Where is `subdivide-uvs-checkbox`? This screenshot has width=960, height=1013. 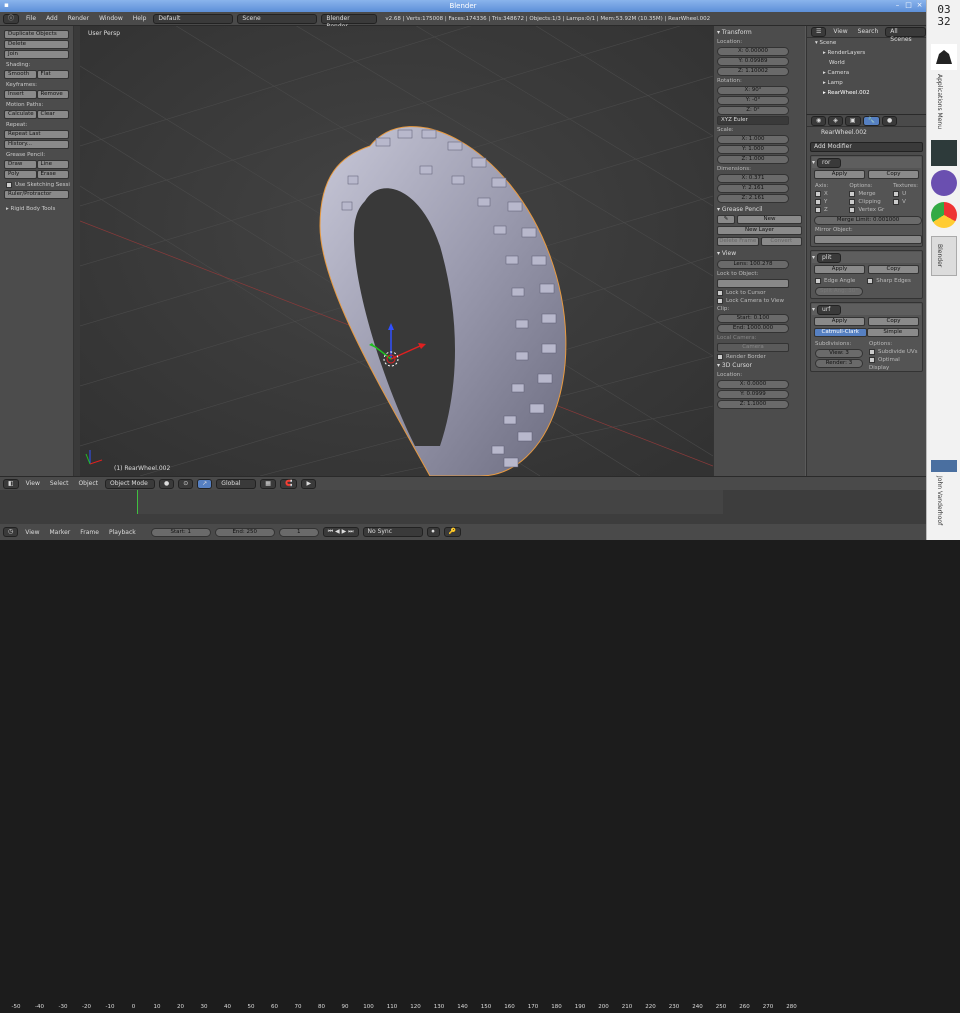 subdivide-uvs-checkbox is located at coordinates (872, 351).